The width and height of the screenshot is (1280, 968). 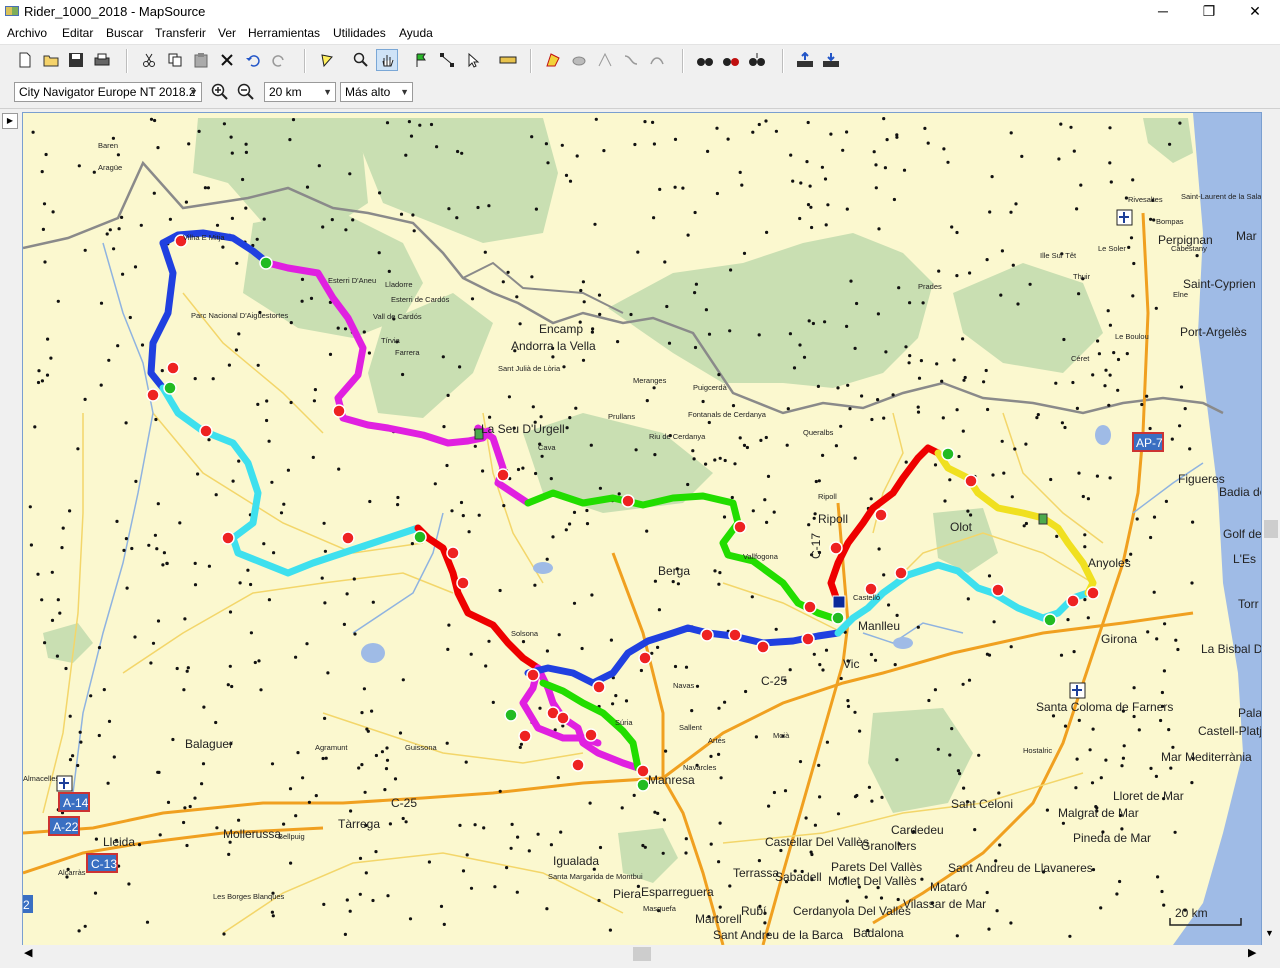 What do you see at coordinates (227, 60) in the screenshot?
I see `delete-icon` at bounding box center [227, 60].